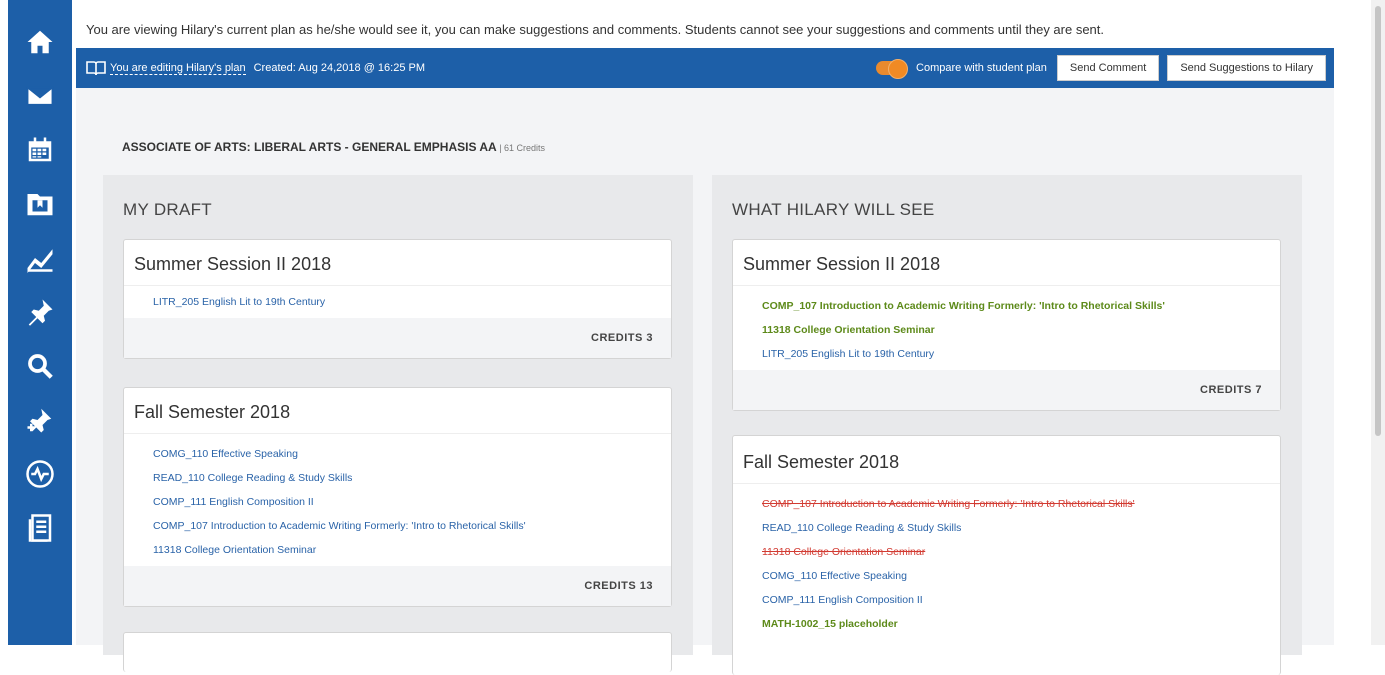  What do you see at coordinates (397, 338) in the screenshot?
I see `term-credits: CREDITS 3` at bounding box center [397, 338].